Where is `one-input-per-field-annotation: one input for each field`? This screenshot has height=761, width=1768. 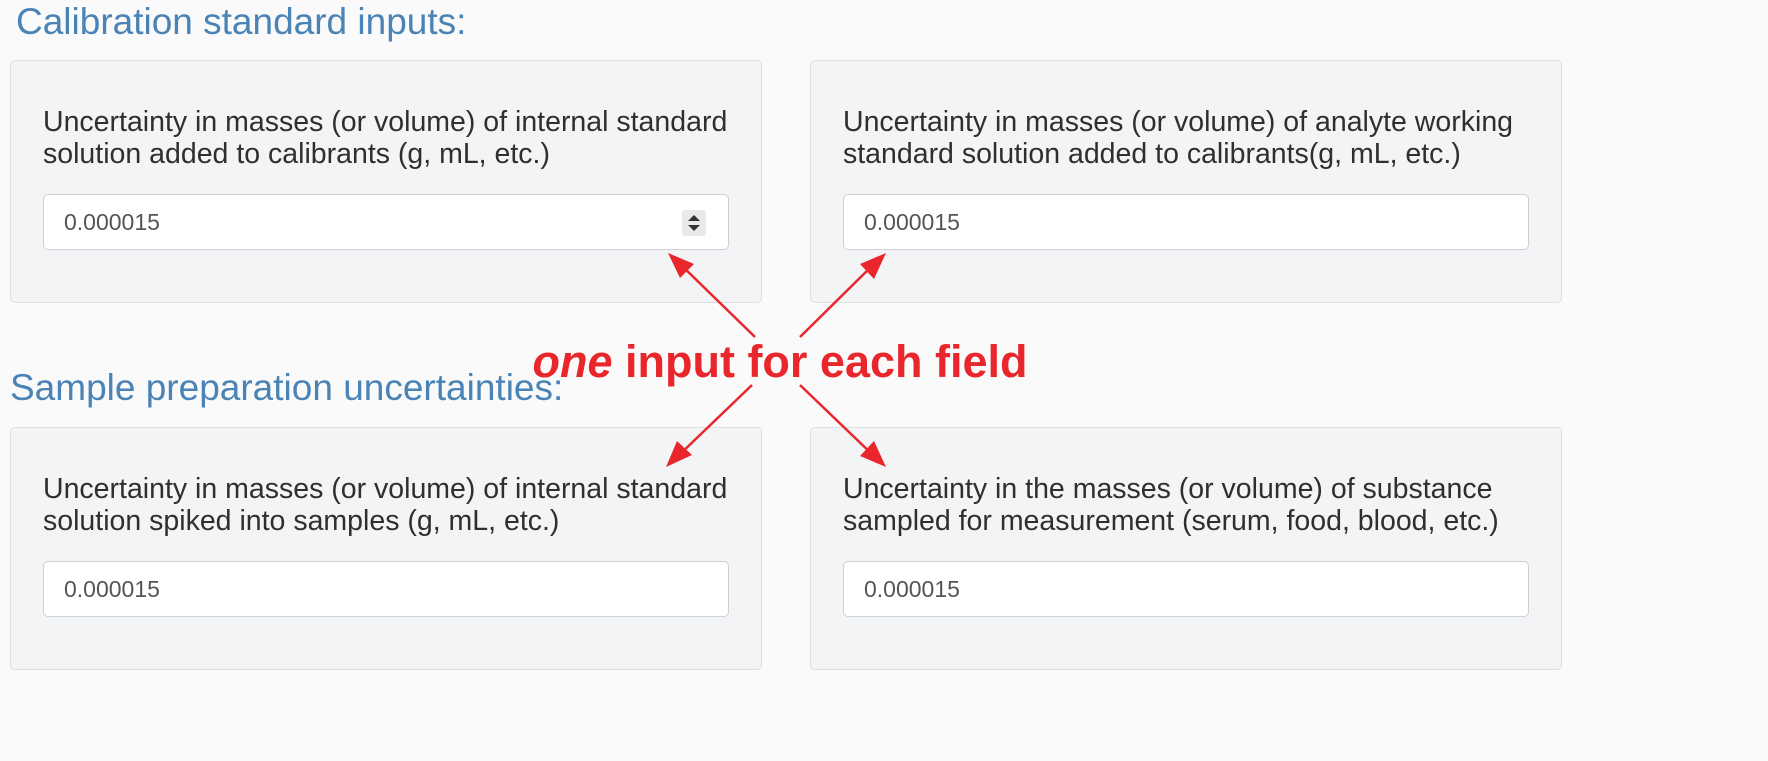
one-input-per-field-annotation: one input for each field is located at coordinates (780, 362).